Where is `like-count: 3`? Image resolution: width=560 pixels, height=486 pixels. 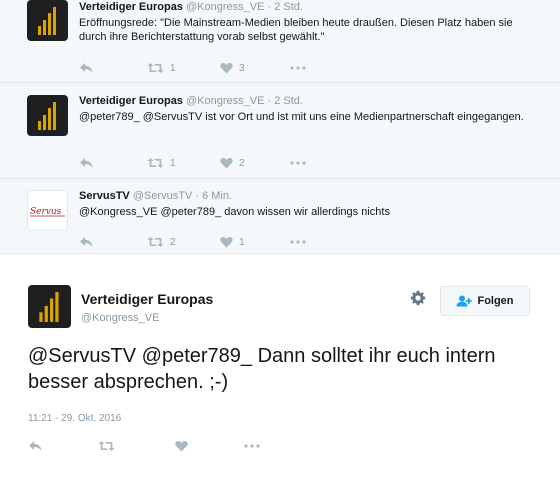
like-count: 3 is located at coordinates (242, 68).